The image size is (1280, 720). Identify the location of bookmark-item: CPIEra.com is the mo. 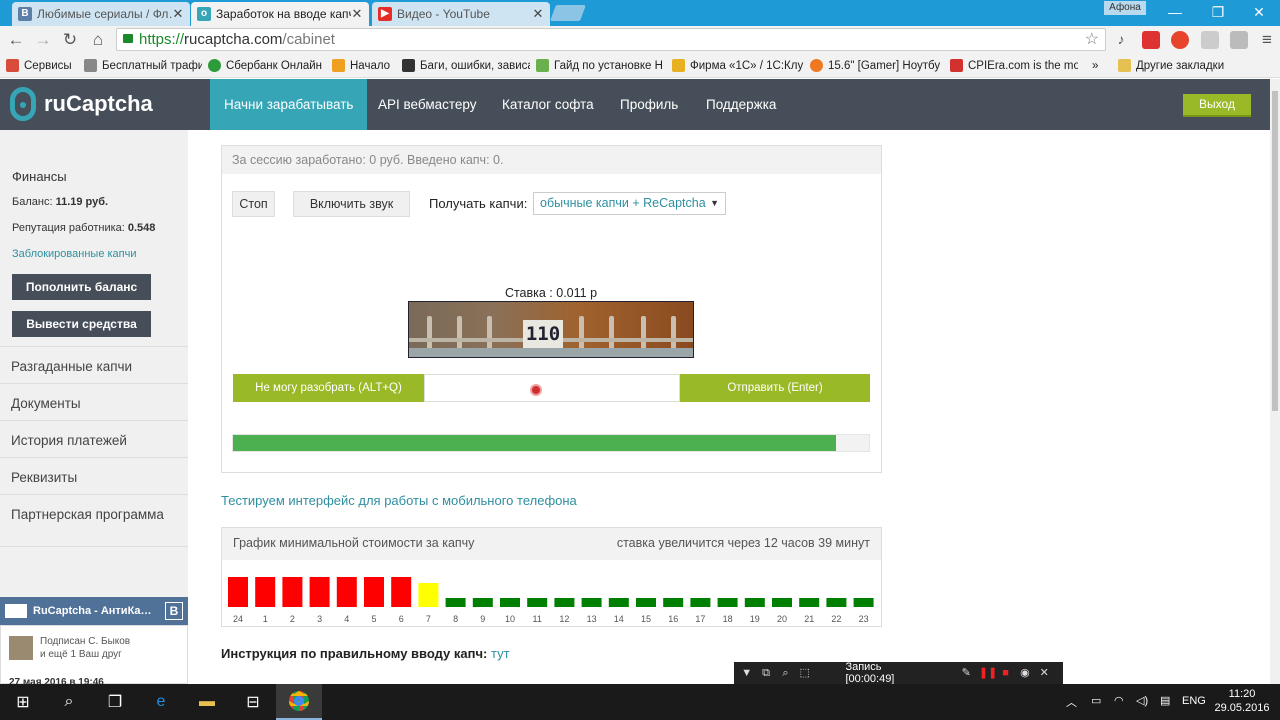
(1014, 65).